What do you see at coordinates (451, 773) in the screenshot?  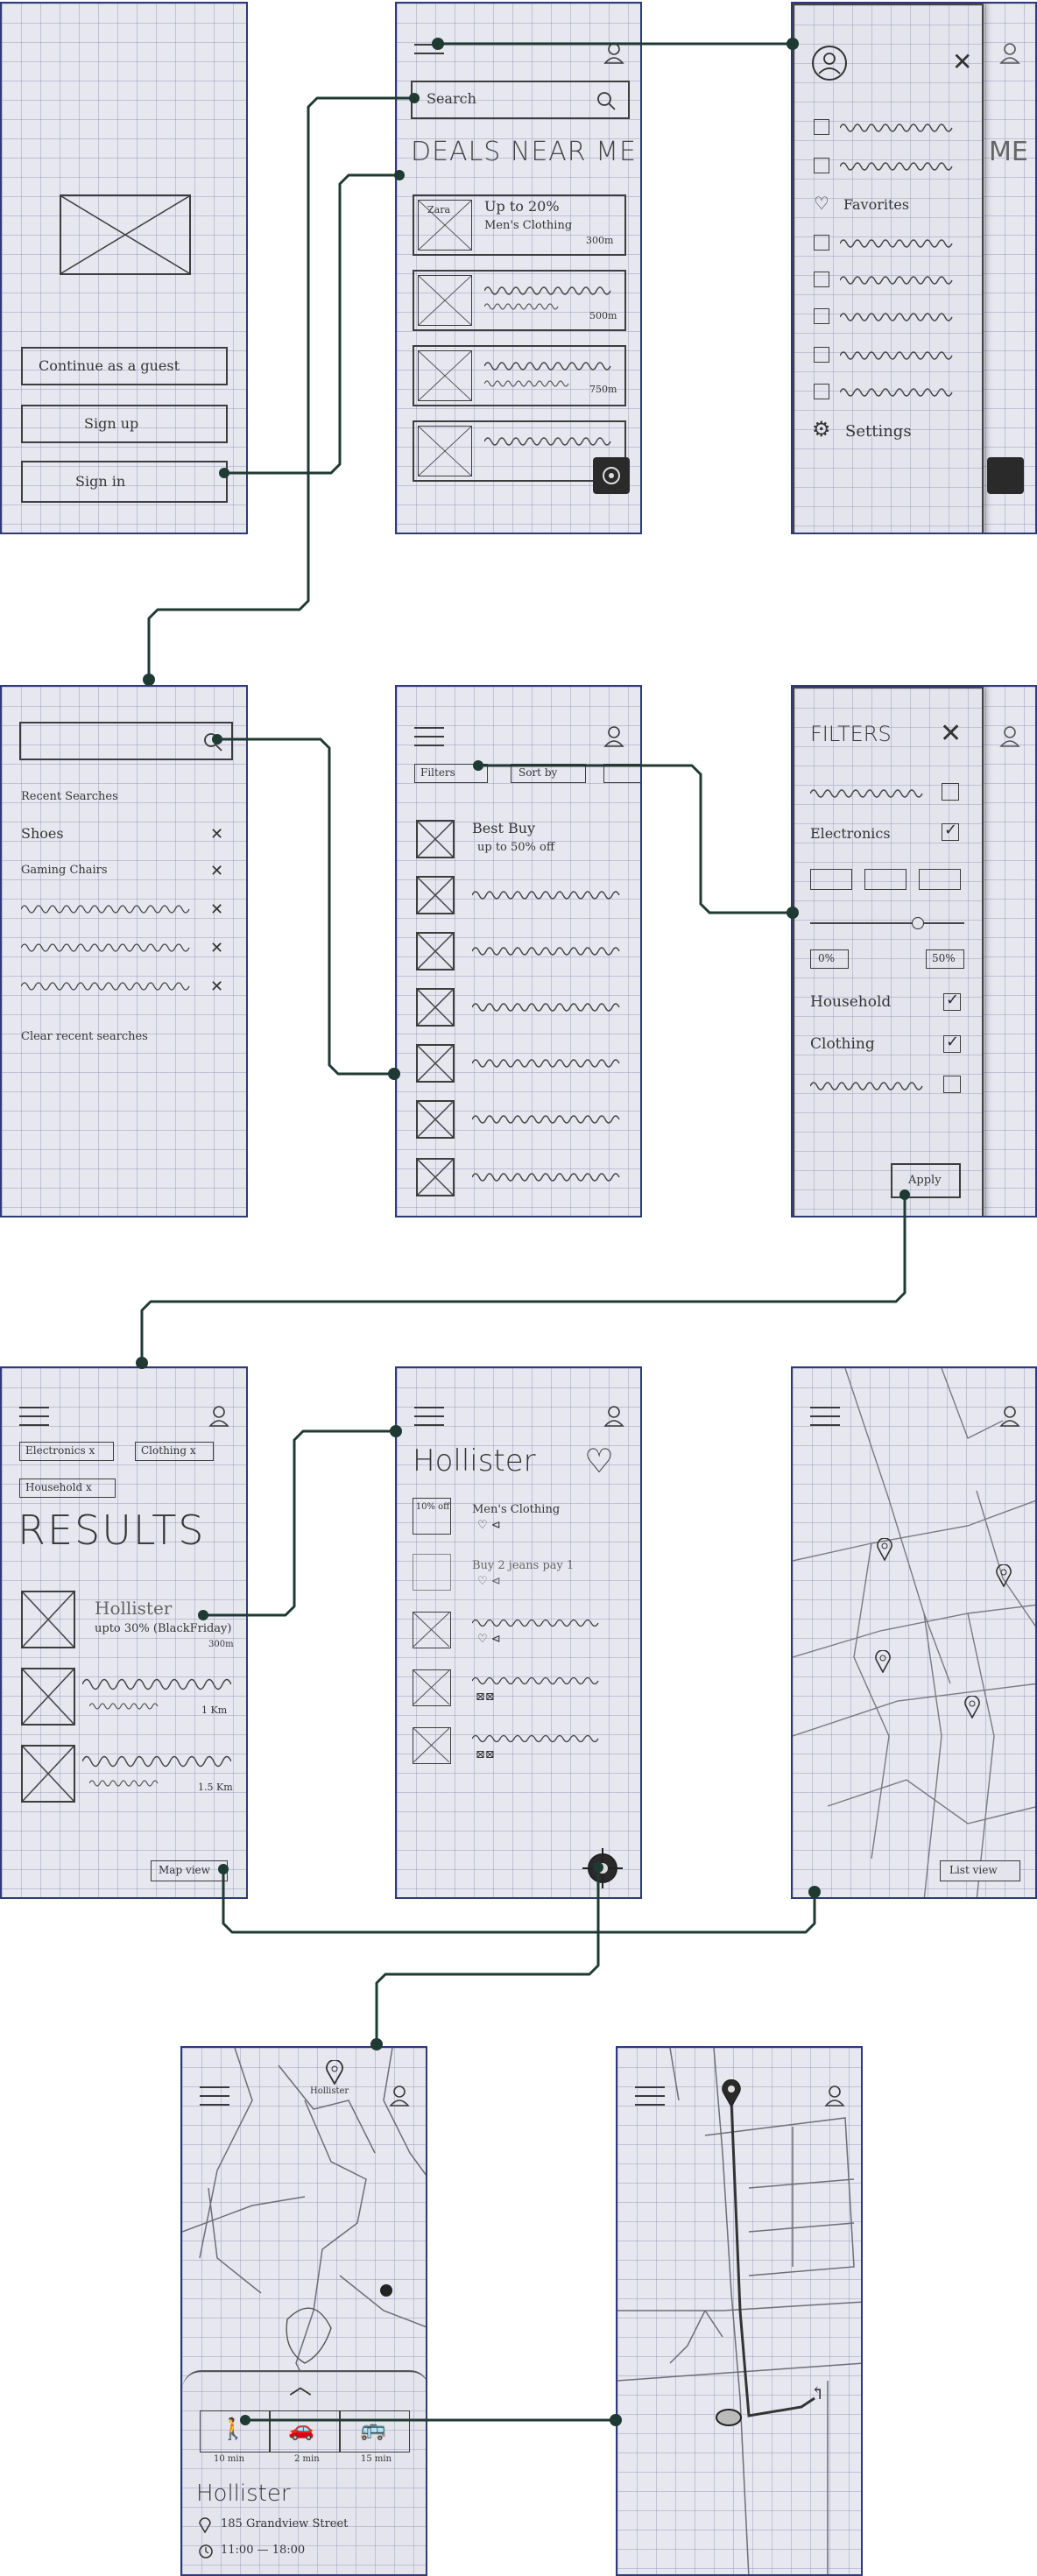 I see `filters-chip: Filters` at bounding box center [451, 773].